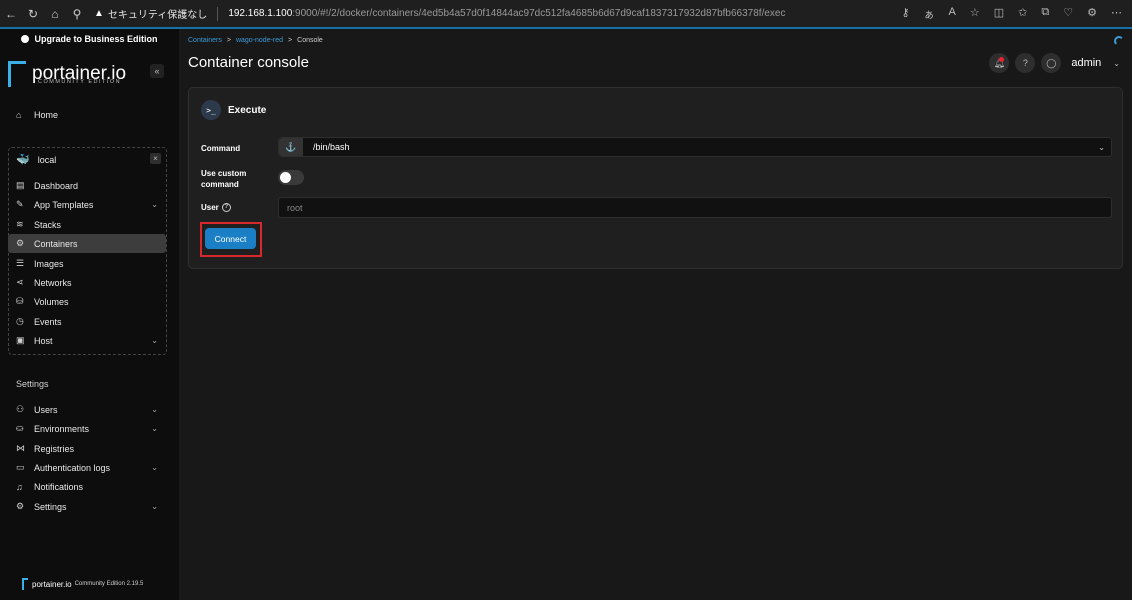 The width and height of the screenshot is (1132, 600). Describe the element at coordinates (20, 243) in the screenshot. I see `containers-icon: ⚙` at that location.